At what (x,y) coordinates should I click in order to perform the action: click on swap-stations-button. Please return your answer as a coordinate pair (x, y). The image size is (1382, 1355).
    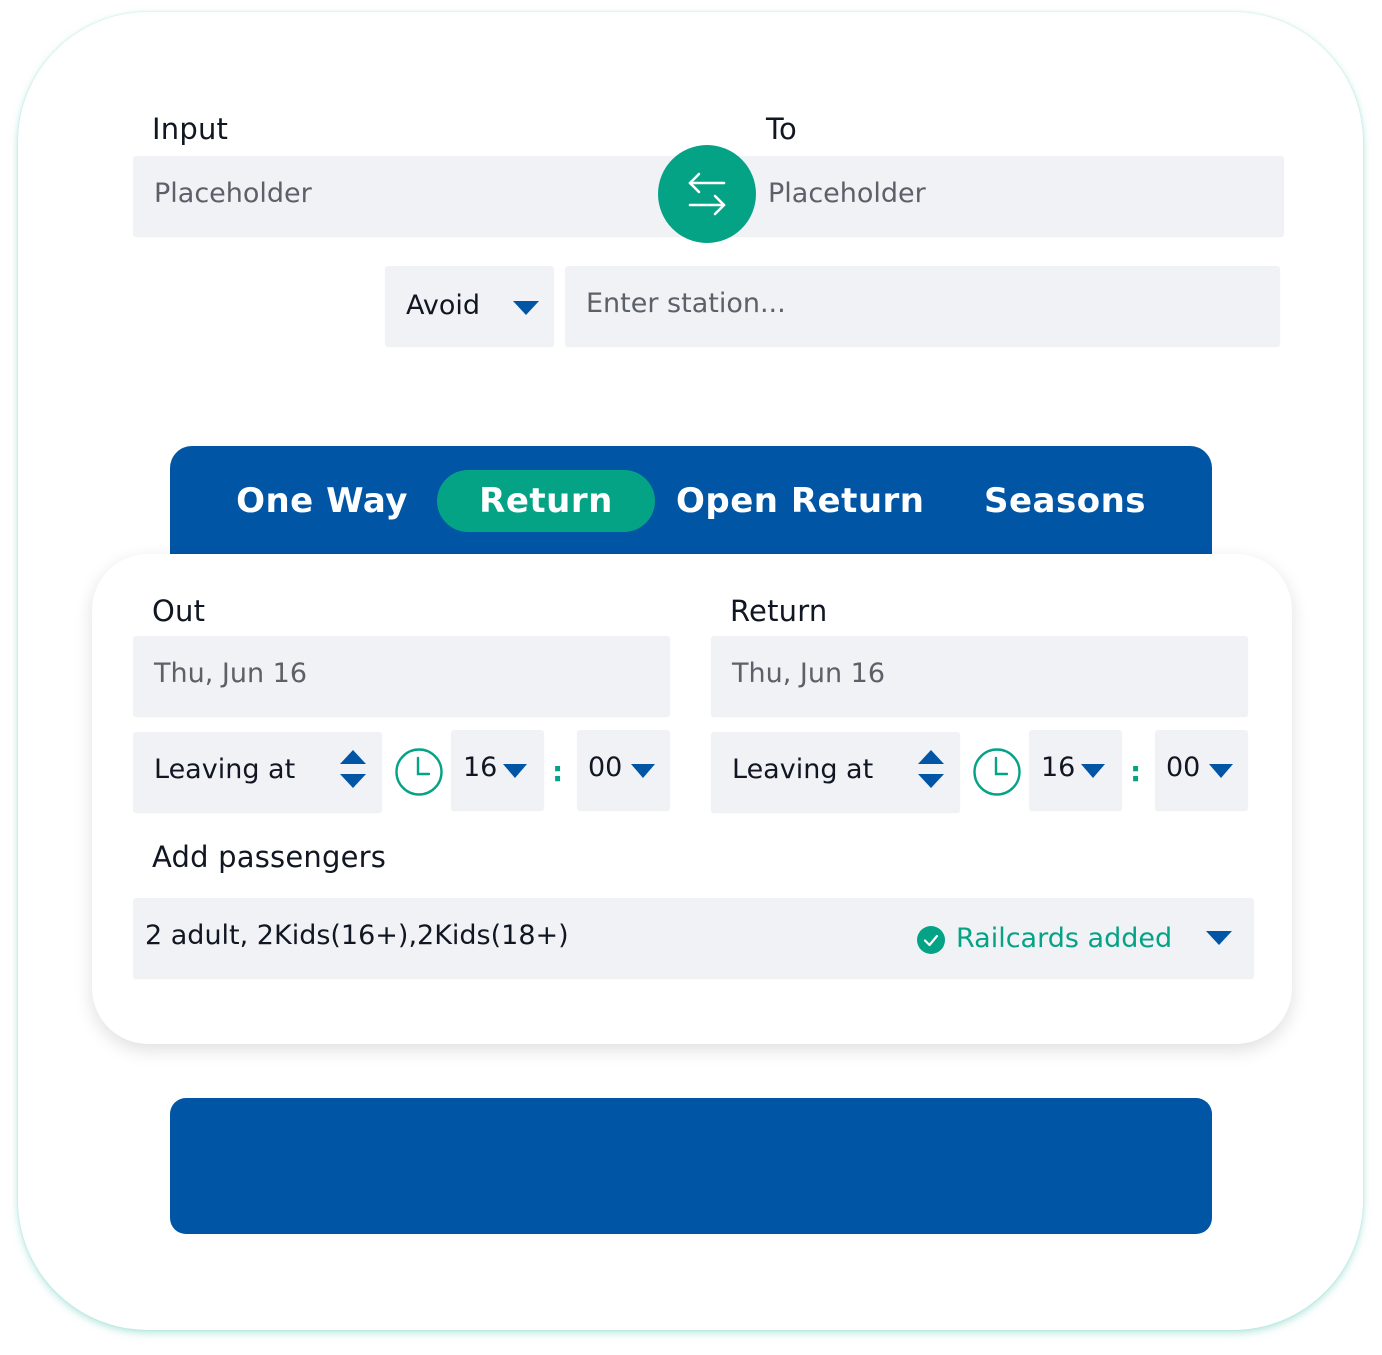
    Looking at the image, I should click on (707, 194).